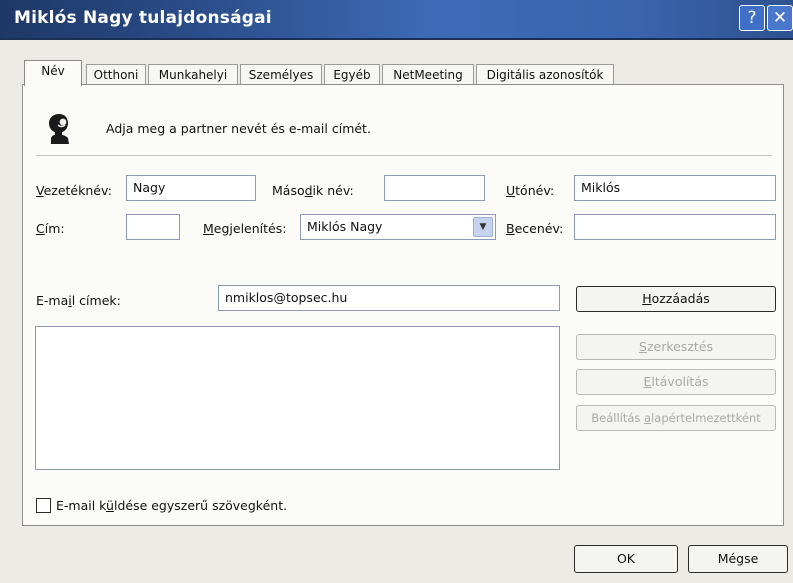  Describe the element at coordinates (398, 227) in the screenshot. I see `megjelenites-combobox: Miklós Nagy ▼` at that location.